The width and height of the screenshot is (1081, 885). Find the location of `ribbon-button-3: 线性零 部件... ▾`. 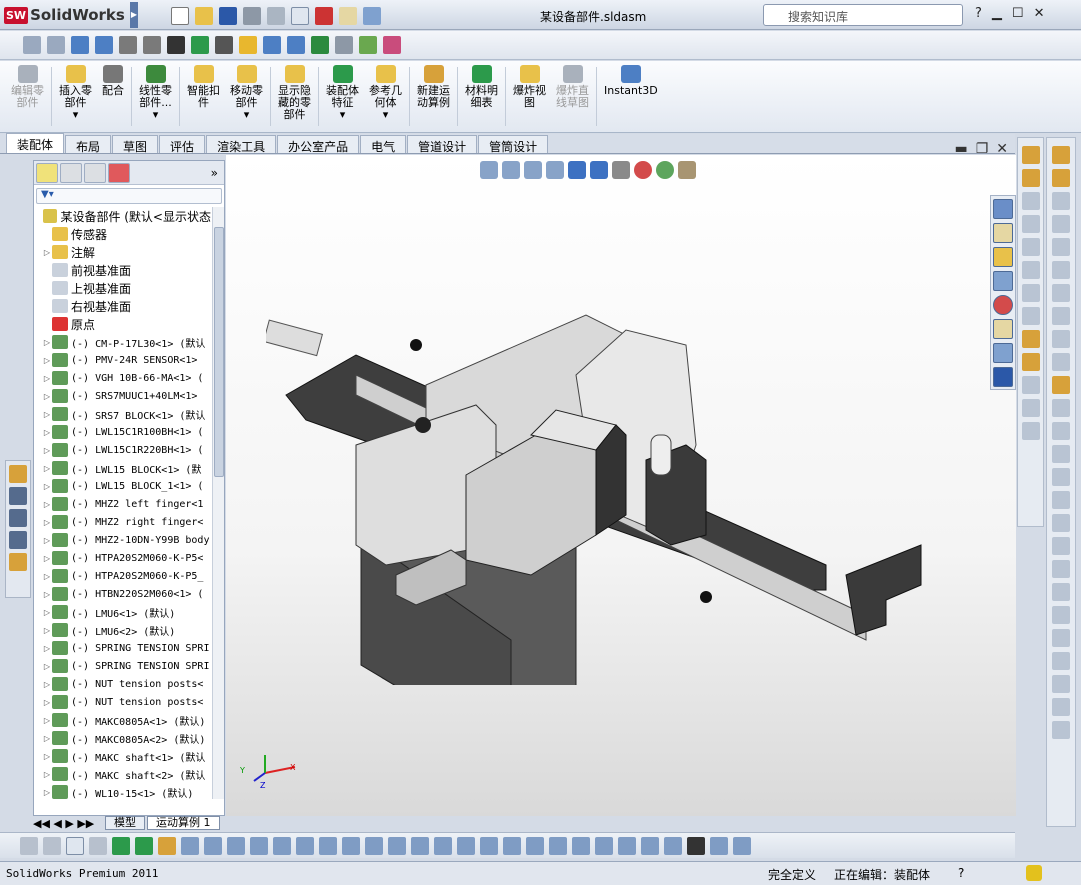

ribbon-button-3: 线性零 部件... ▾ is located at coordinates (155, 96).